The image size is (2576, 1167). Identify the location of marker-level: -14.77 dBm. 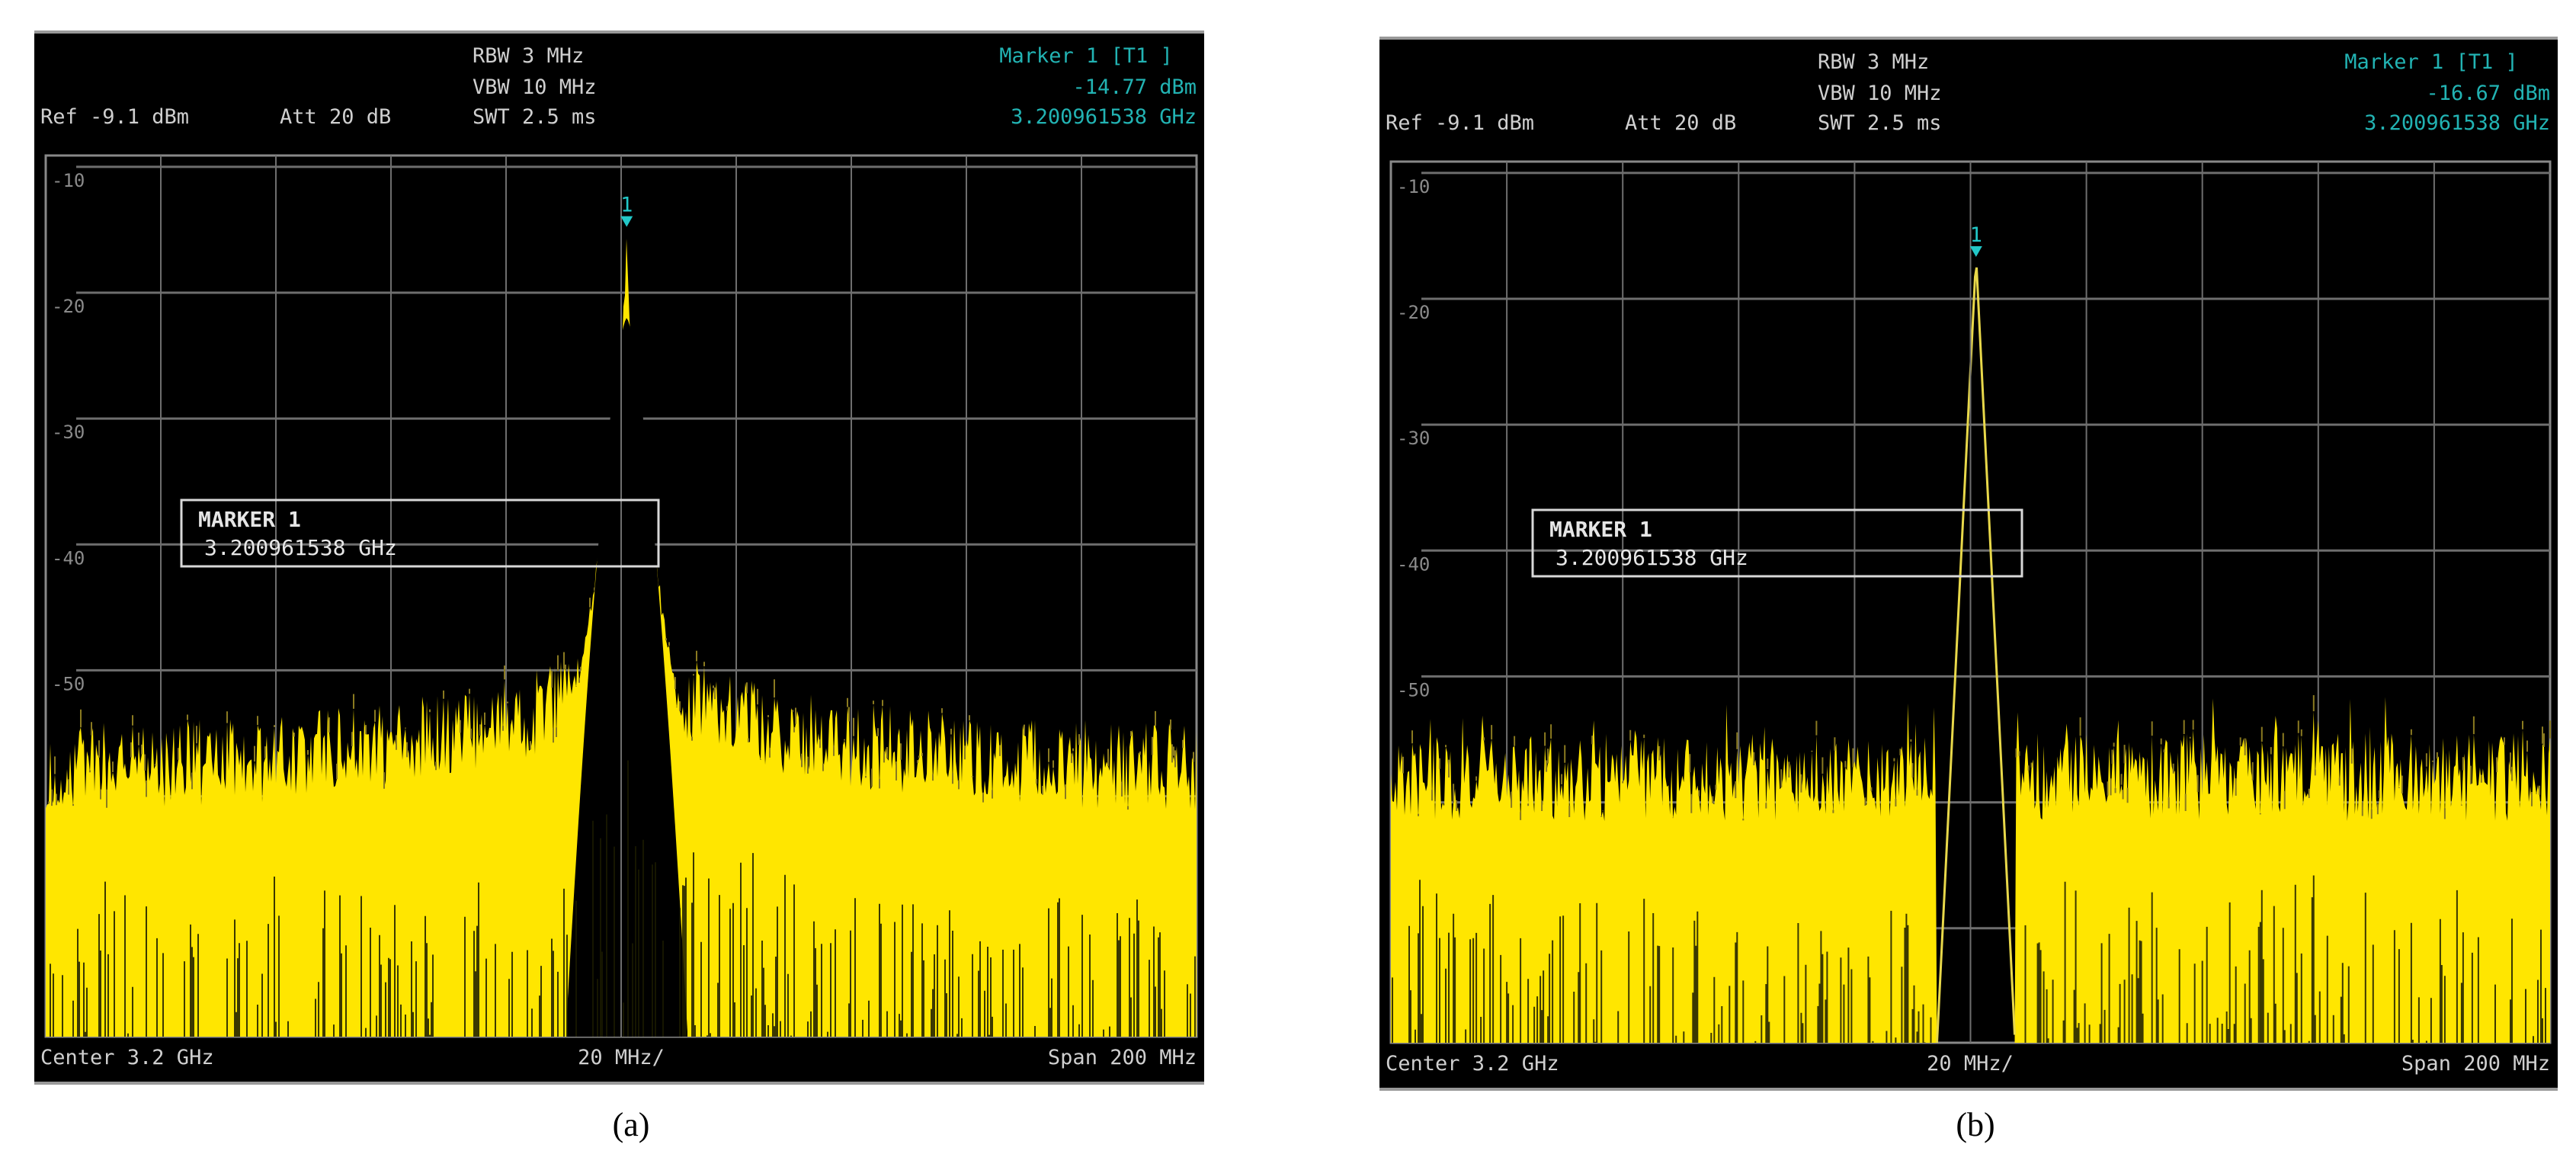
(1134, 87).